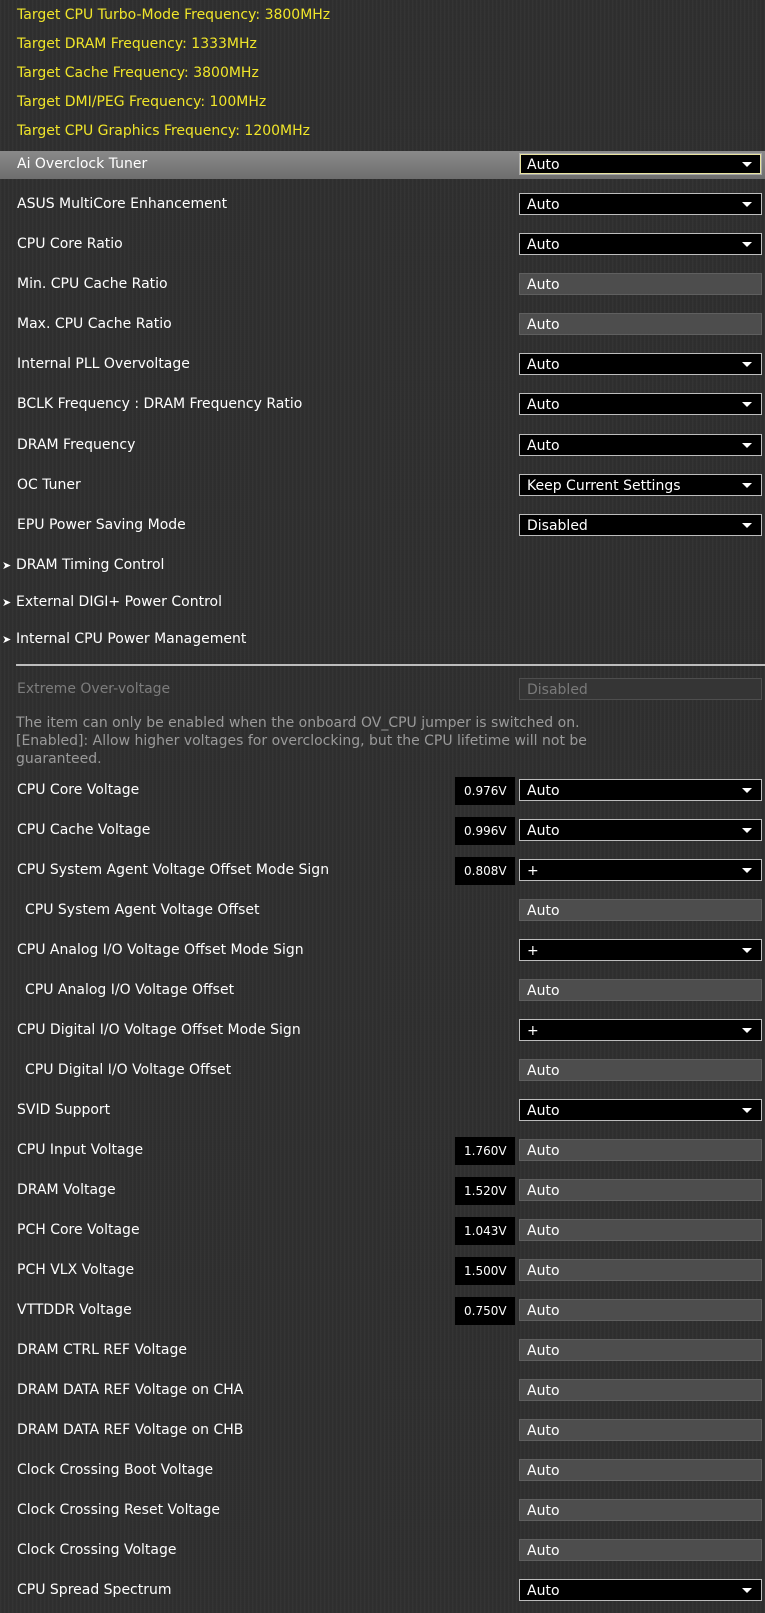 The width and height of the screenshot is (765, 1613). I want to click on setting-label: CPU Core Voltage, so click(78, 790).